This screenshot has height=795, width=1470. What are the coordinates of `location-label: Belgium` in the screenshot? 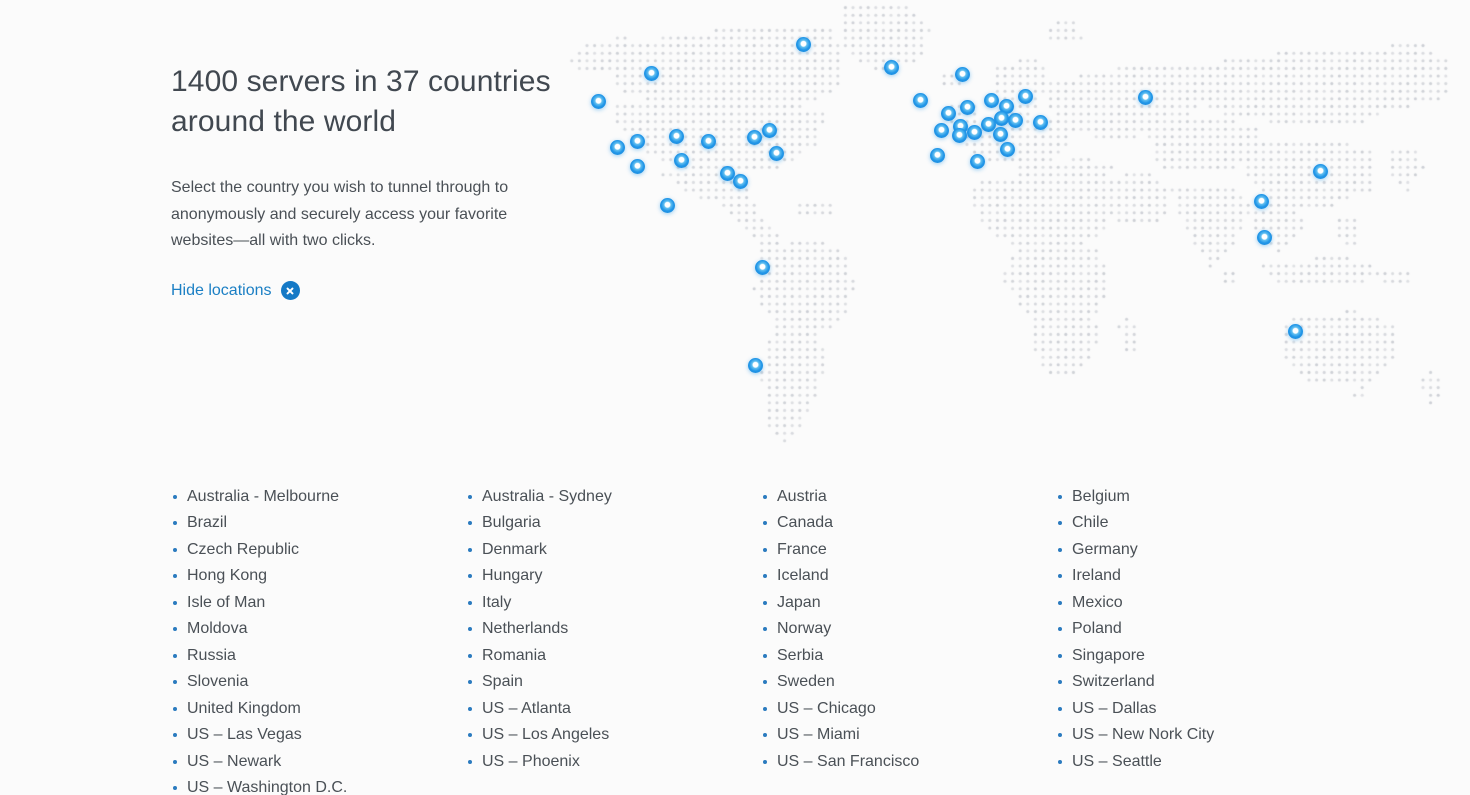 It's located at (1101, 496).